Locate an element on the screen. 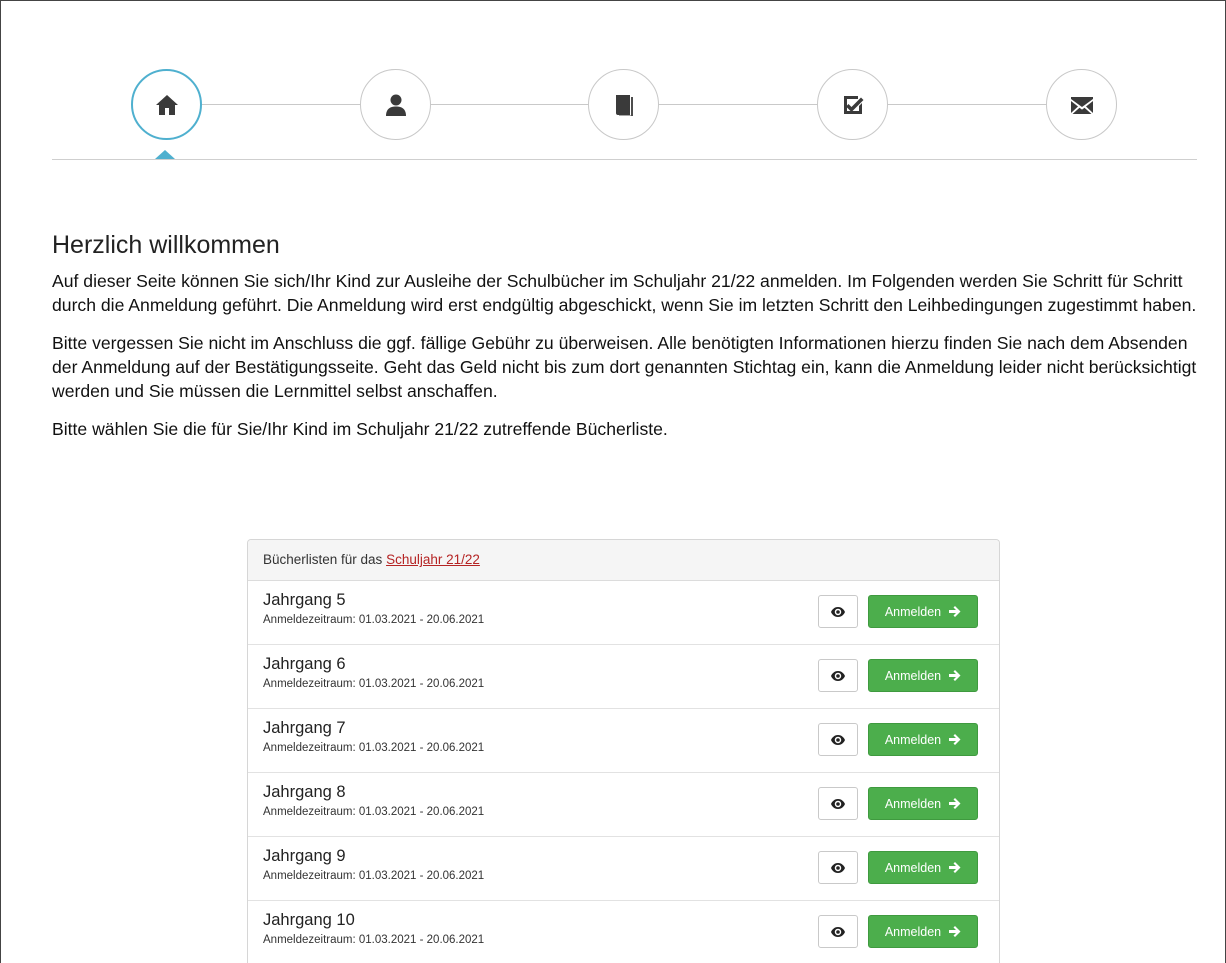 The height and width of the screenshot is (963, 1226). step-user is located at coordinates (395, 104).